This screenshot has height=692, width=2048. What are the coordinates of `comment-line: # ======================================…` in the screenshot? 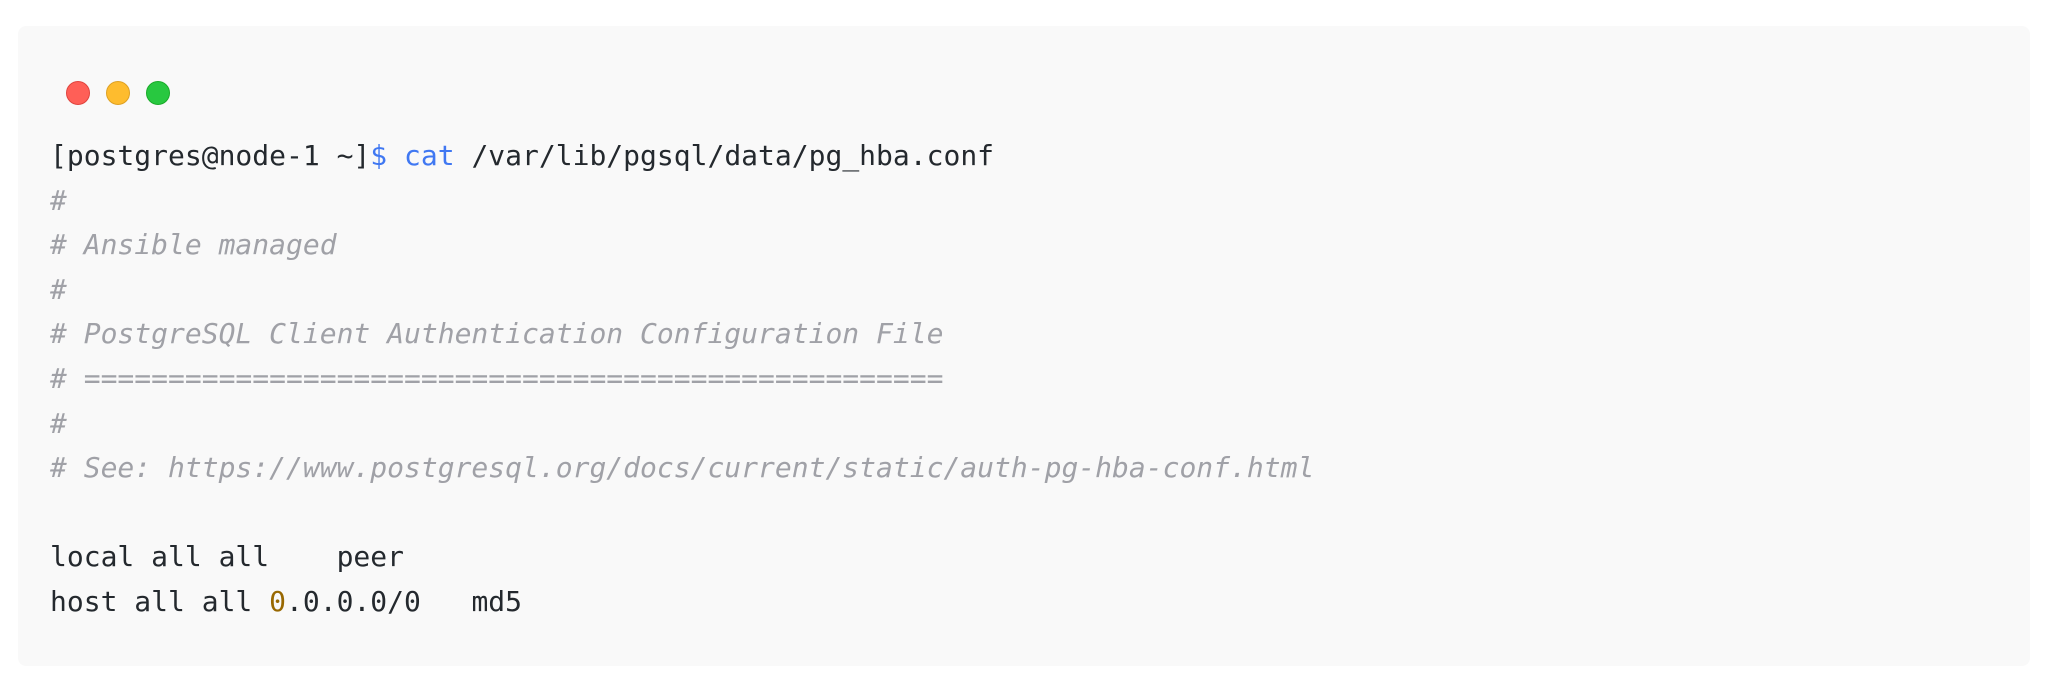 It's located at (497, 378).